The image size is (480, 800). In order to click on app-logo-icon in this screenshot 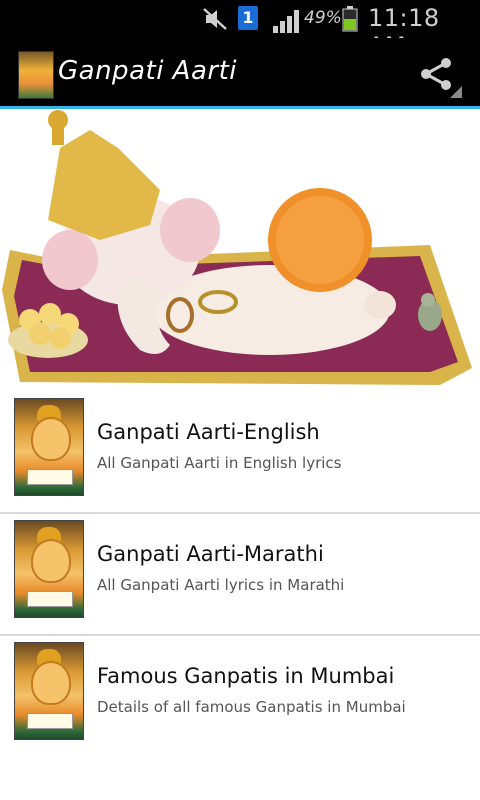, I will do `click(36, 75)`.